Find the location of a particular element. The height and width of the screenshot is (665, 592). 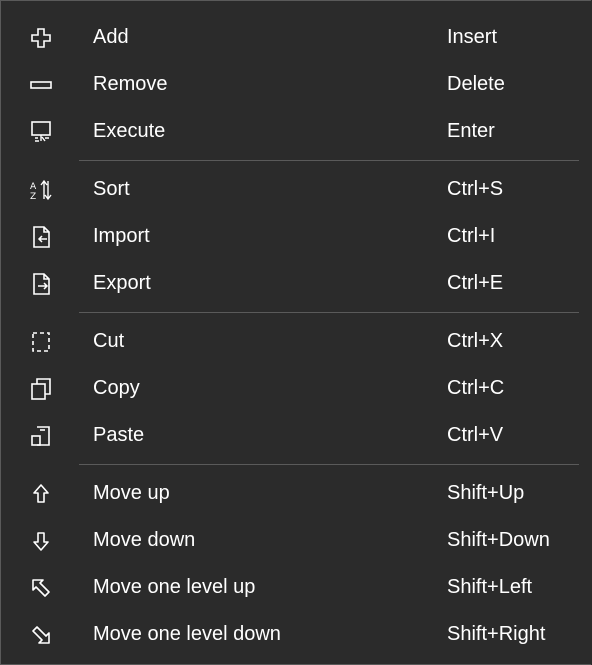

menu-item-shortcut: Ctrl+V is located at coordinates (475, 435).